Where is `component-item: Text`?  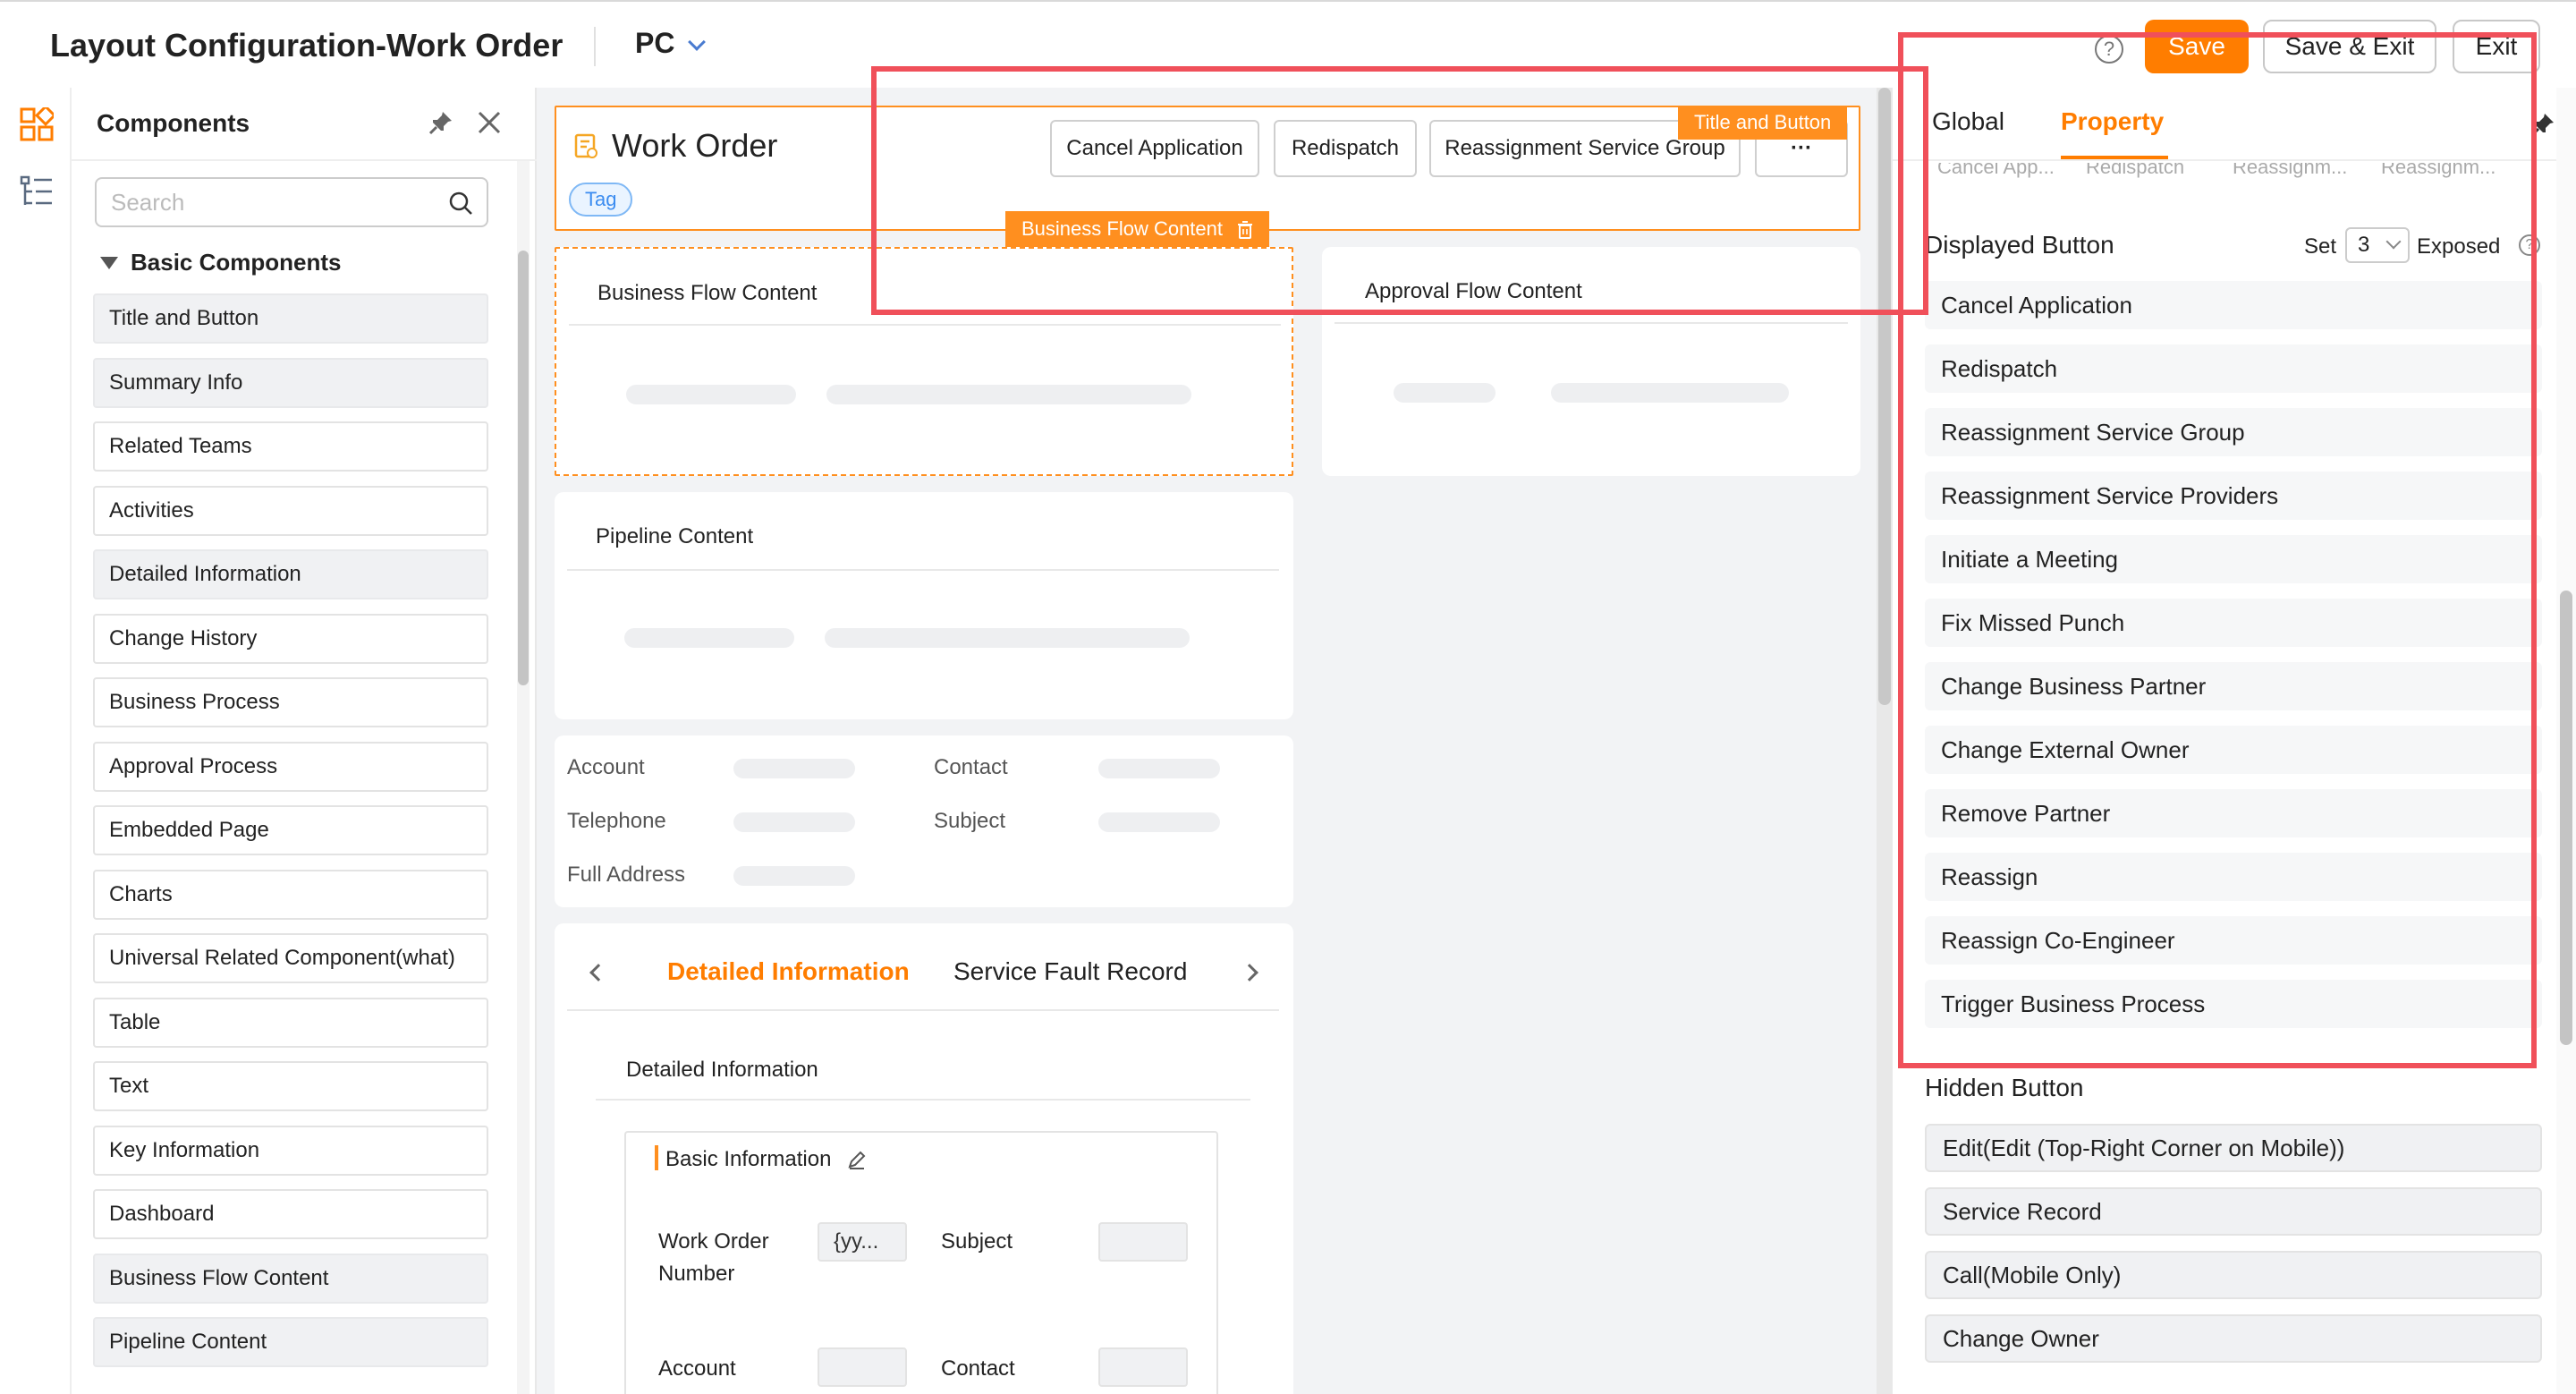 component-item: Text is located at coordinates (290, 1086).